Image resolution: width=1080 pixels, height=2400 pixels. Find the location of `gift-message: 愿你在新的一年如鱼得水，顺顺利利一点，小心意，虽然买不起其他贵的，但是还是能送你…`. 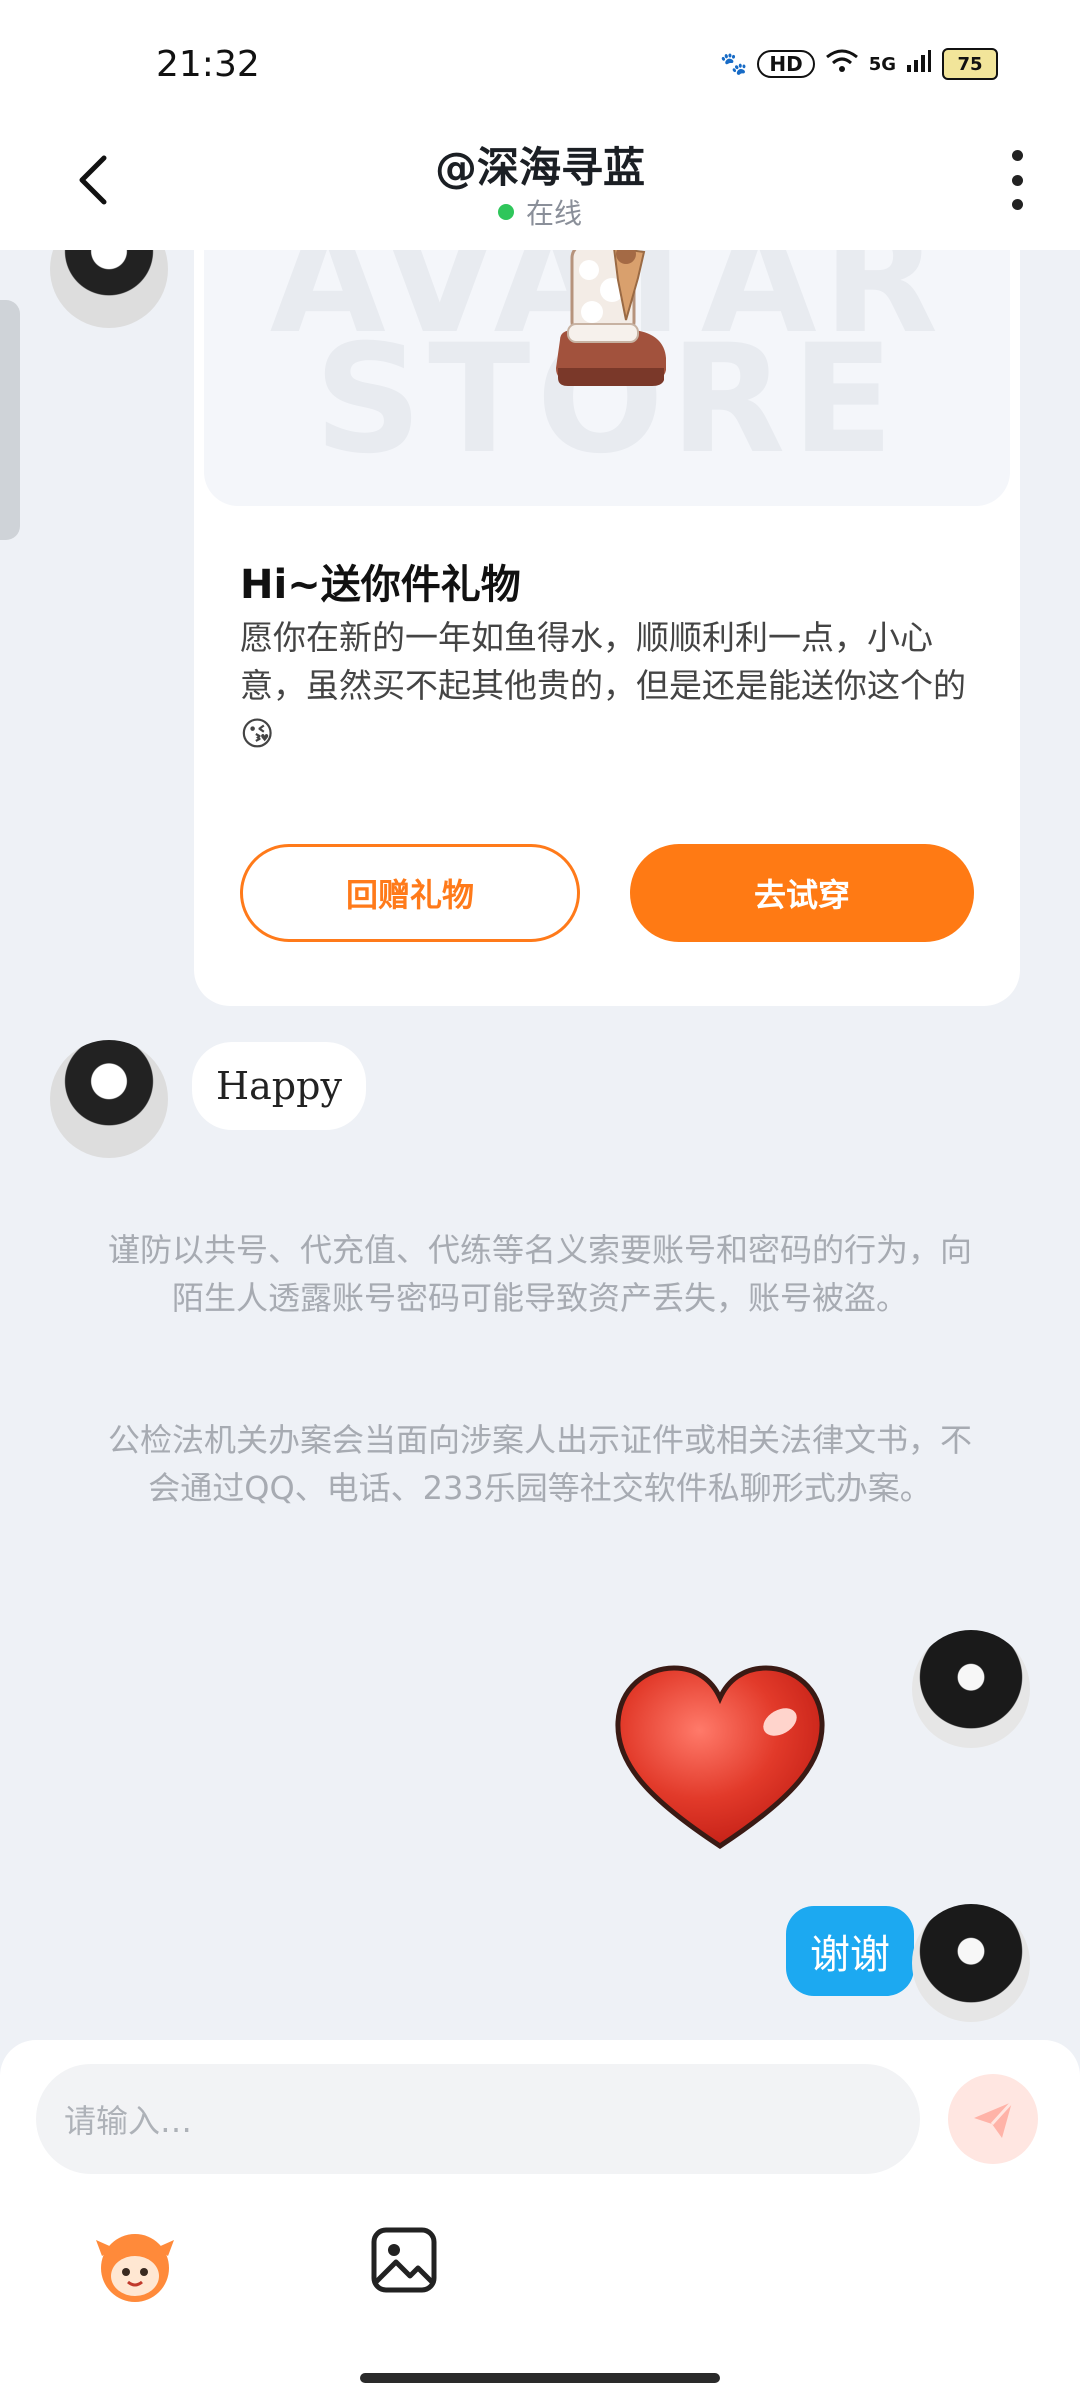

gift-message: 愿你在新的一年如鱼得水，顺顺利利一点，小心意，虽然买不起其他贵的，但是还是能送你… is located at coordinates (605, 686).